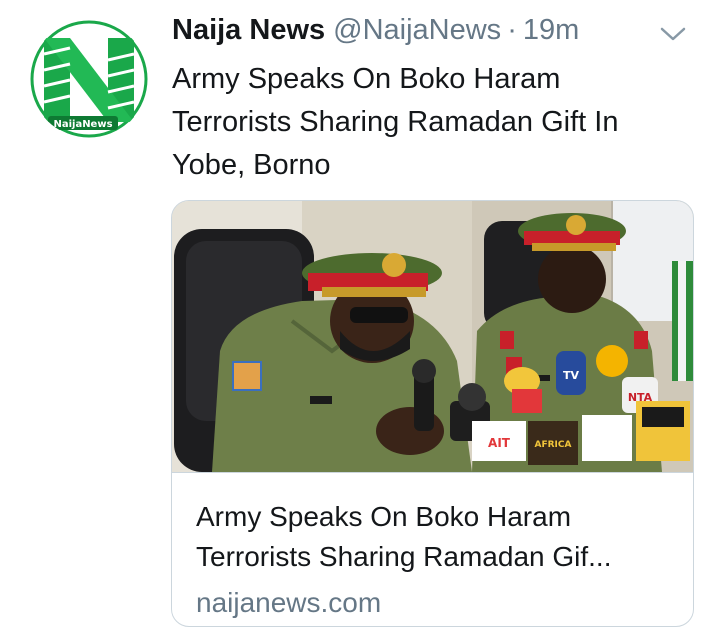 The image size is (720, 629). What do you see at coordinates (248, 30) in the screenshot?
I see `display-name: Naija News` at bounding box center [248, 30].